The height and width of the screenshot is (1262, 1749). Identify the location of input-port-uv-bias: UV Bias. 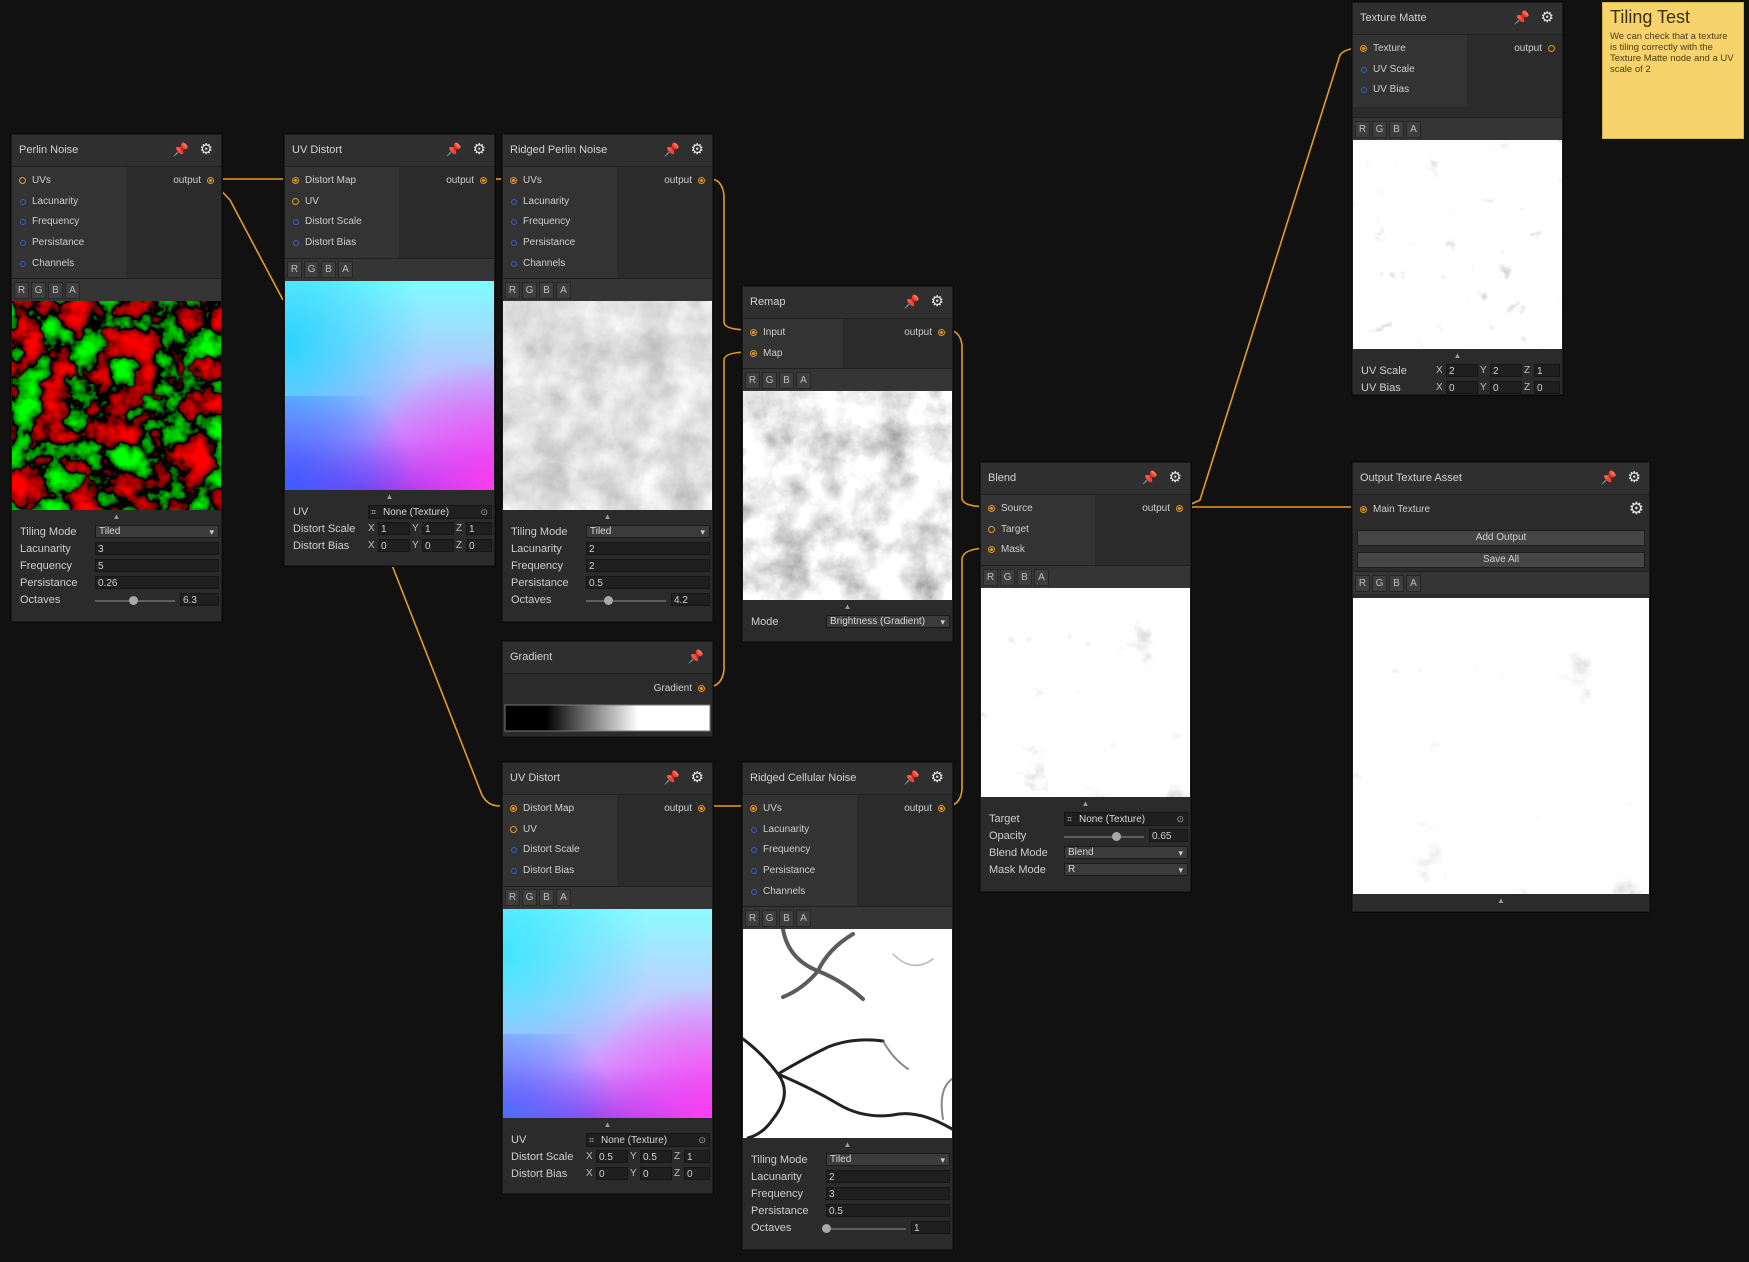
(1410, 90).